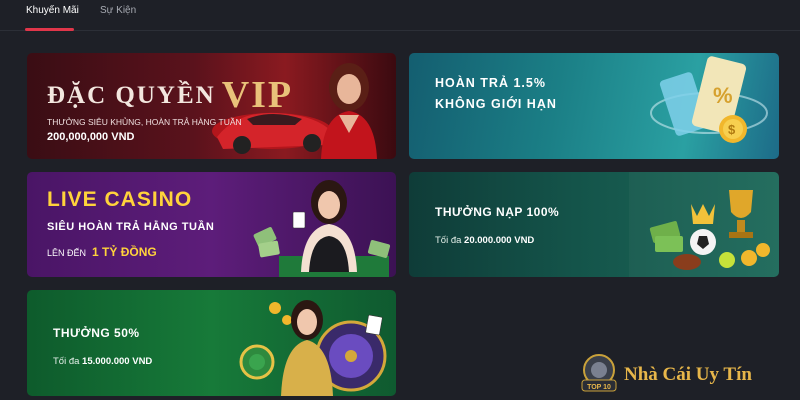 This screenshot has width=800, height=400. I want to click on active-tab-indicator, so click(49, 29).